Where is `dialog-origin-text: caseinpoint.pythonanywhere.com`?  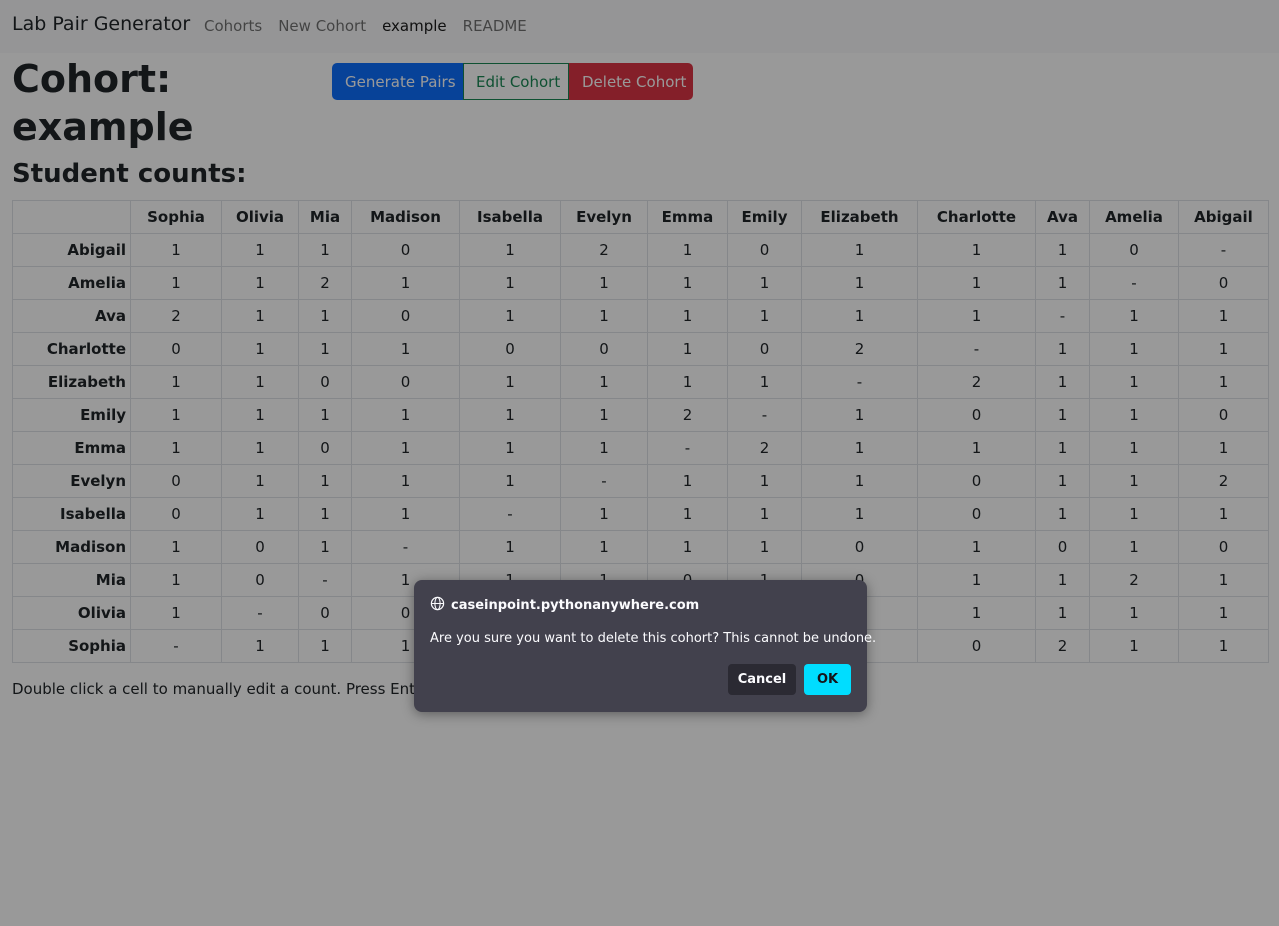
dialog-origin-text: caseinpoint.pythonanywhere.com is located at coordinates (575, 605).